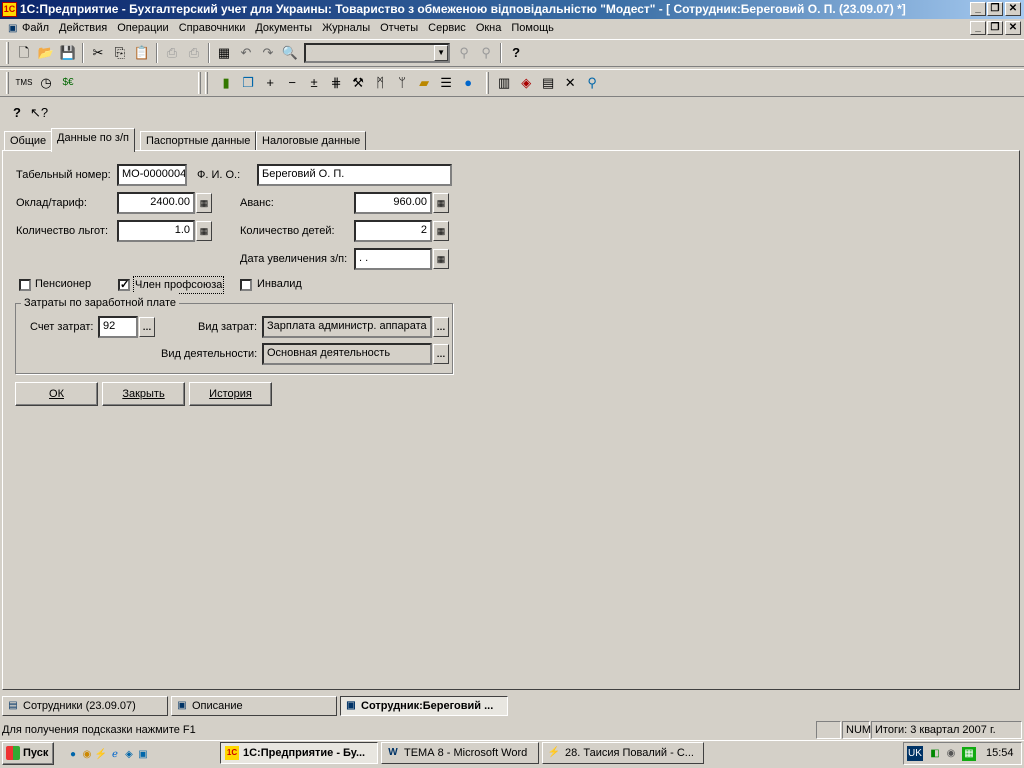 Image resolution: width=1024 pixels, height=768 pixels. What do you see at coordinates (172, 53) in the screenshot?
I see `print-icon: ⎙` at bounding box center [172, 53].